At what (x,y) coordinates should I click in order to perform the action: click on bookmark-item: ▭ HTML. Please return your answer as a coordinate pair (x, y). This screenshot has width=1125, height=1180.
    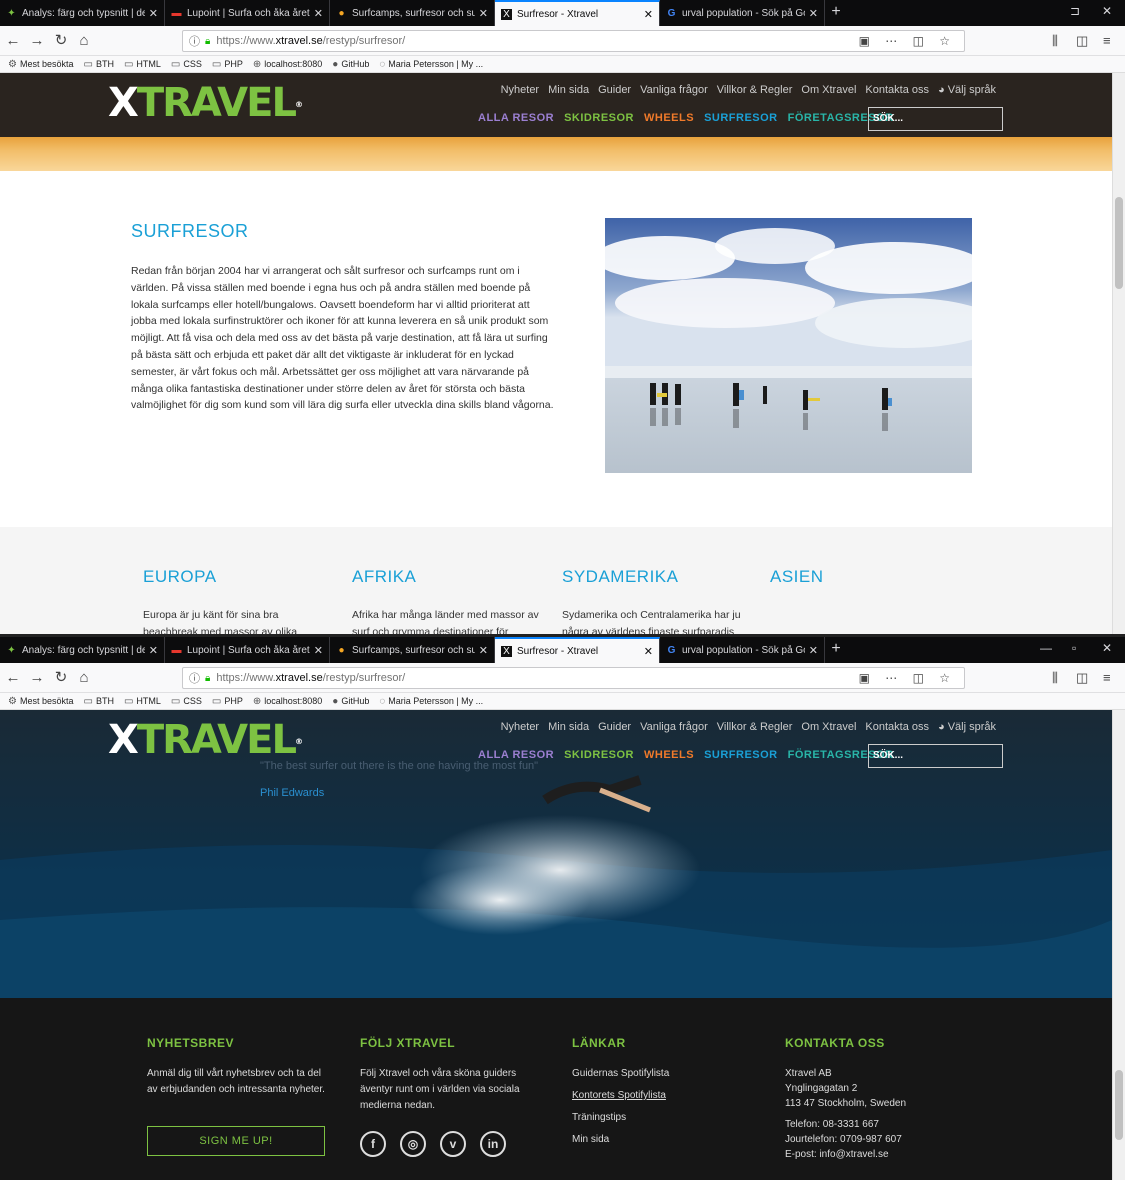
    Looking at the image, I should click on (142, 701).